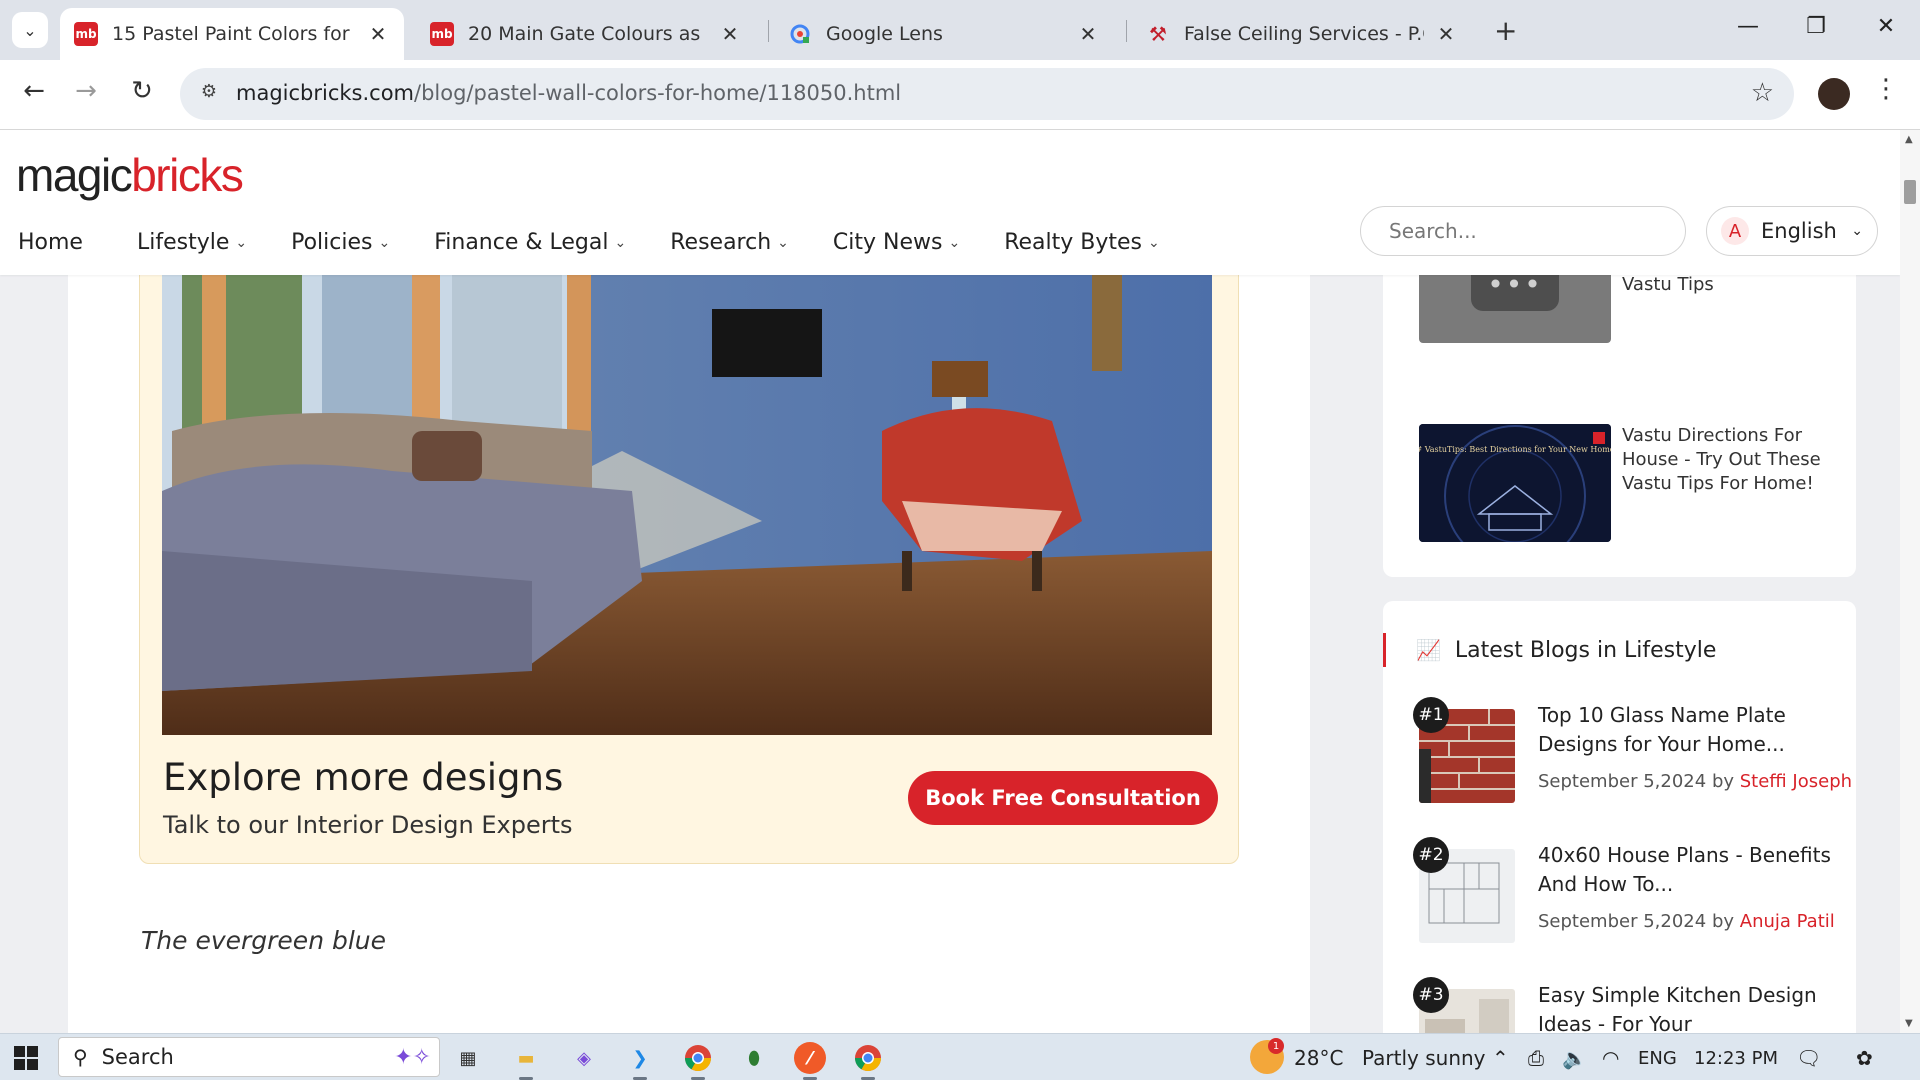 The height and width of the screenshot is (1080, 1920). I want to click on windows-start-icon, so click(26, 1058).